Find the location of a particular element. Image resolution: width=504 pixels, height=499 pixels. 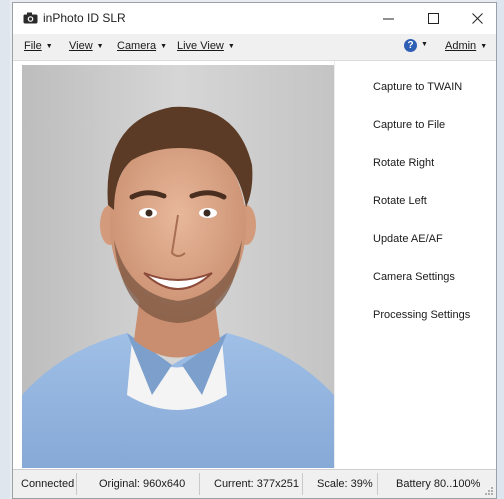

capture-to-file-button: Capture to File is located at coordinates (409, 125).